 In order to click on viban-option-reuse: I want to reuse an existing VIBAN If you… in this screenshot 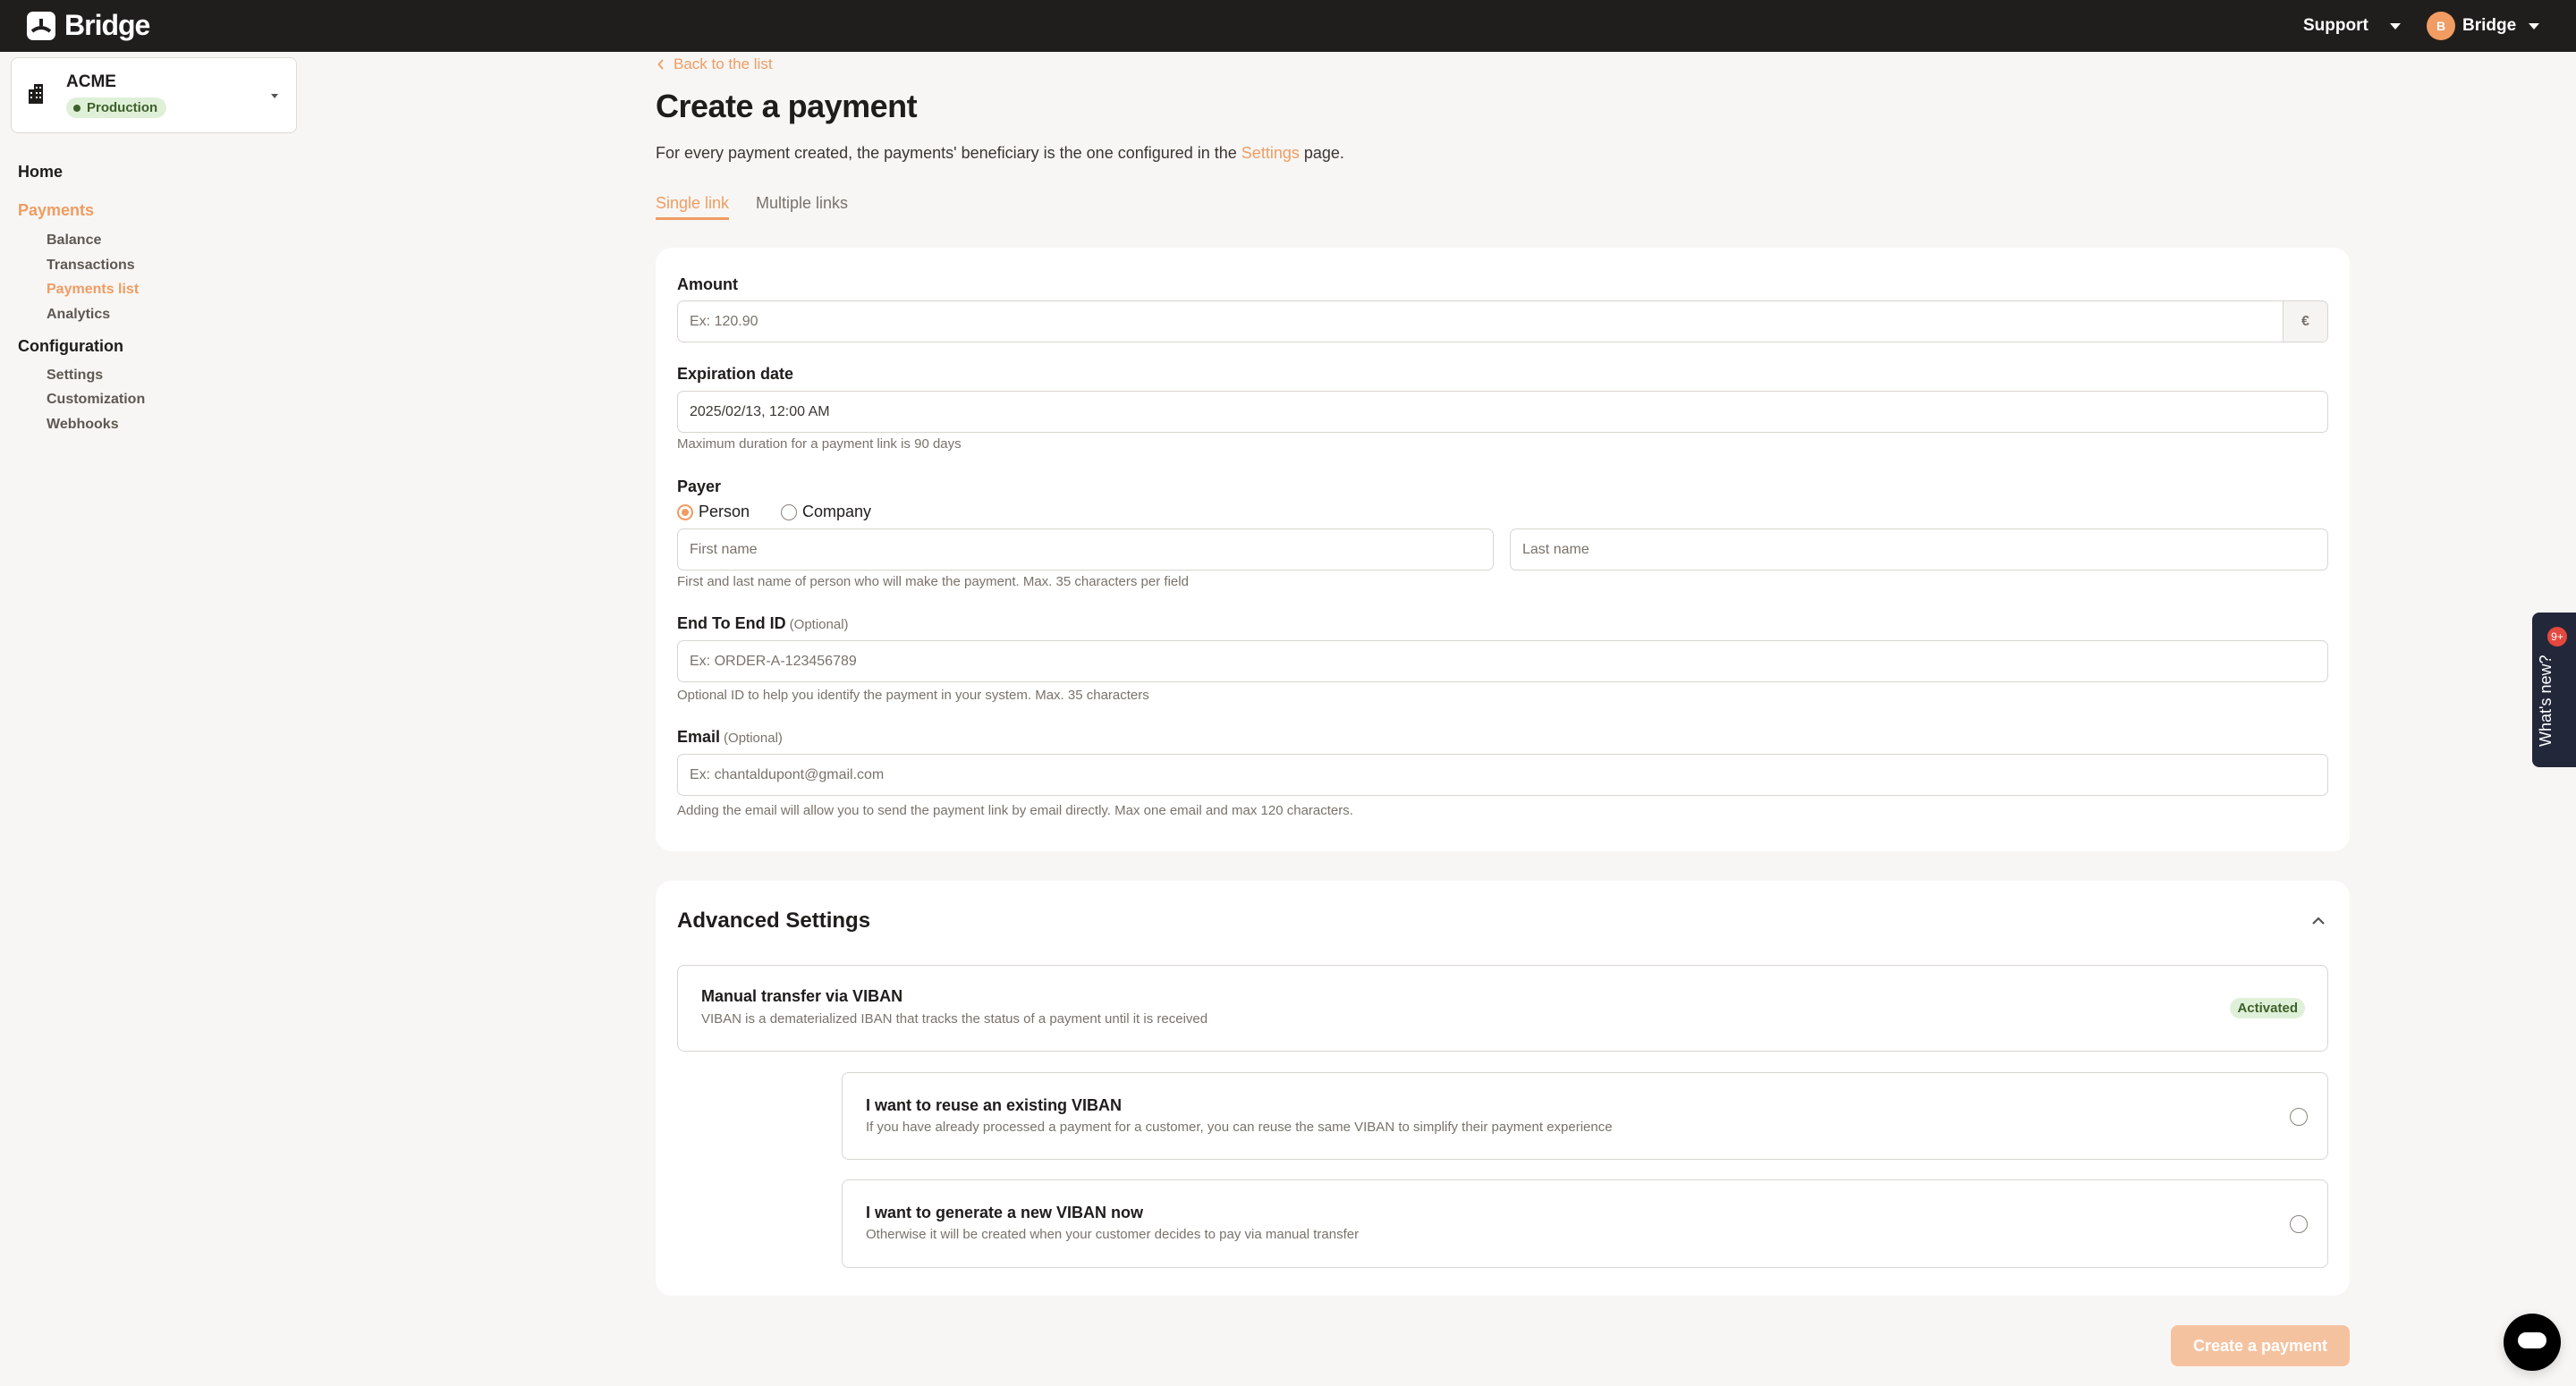, I will do `click(1585, 1116)`.